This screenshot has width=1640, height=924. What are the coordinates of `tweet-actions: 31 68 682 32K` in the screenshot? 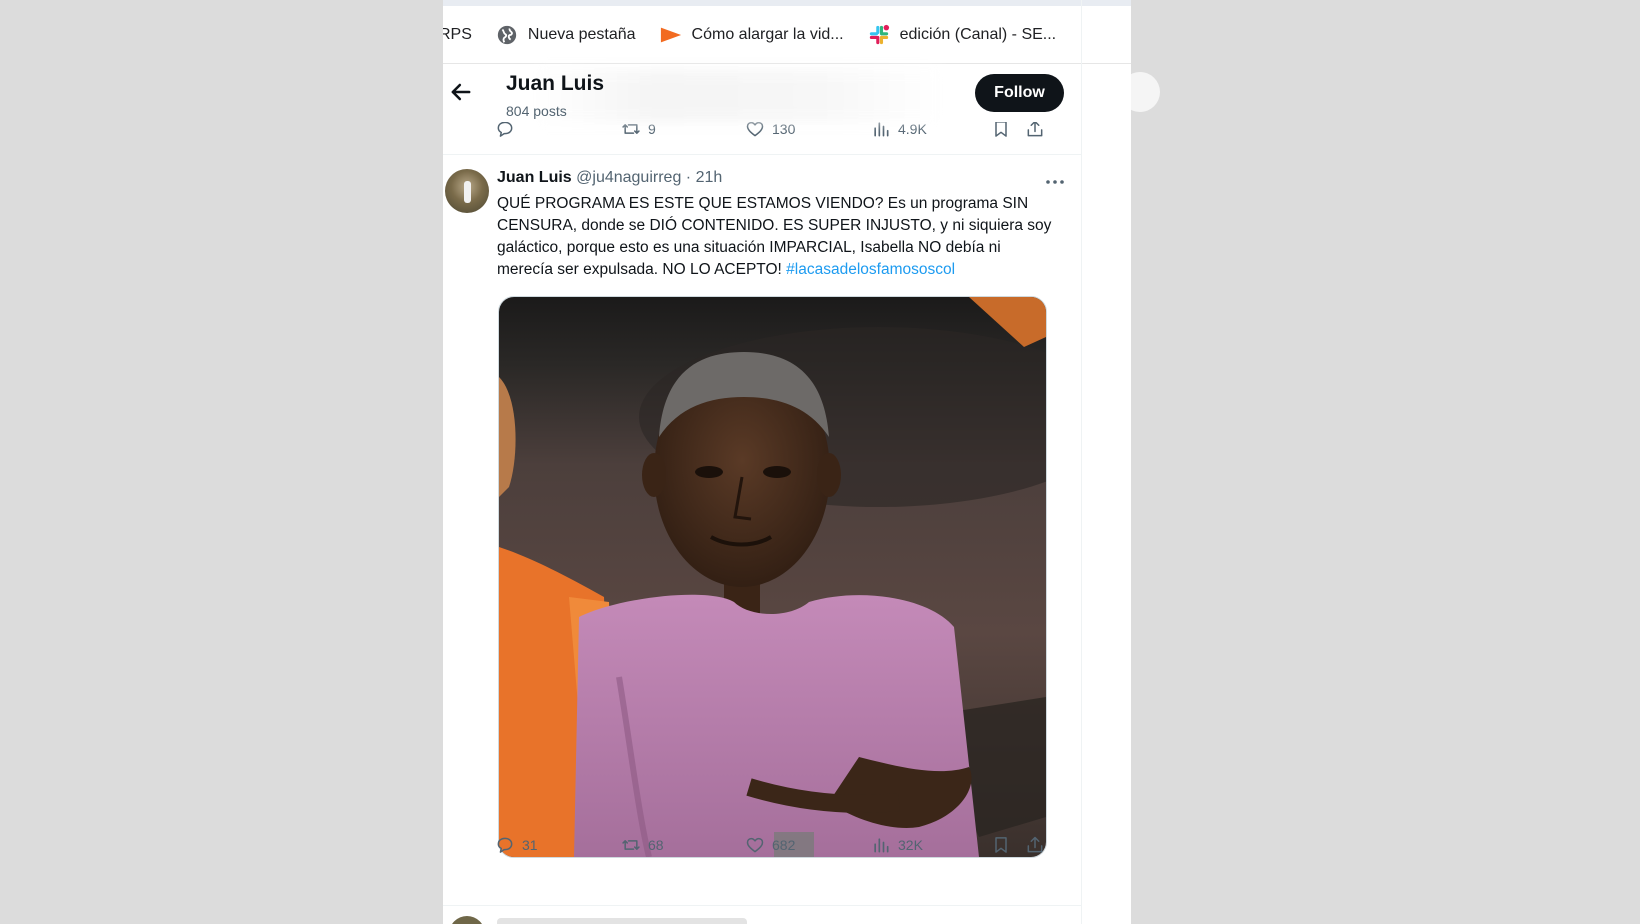 It's located at (775, 848).